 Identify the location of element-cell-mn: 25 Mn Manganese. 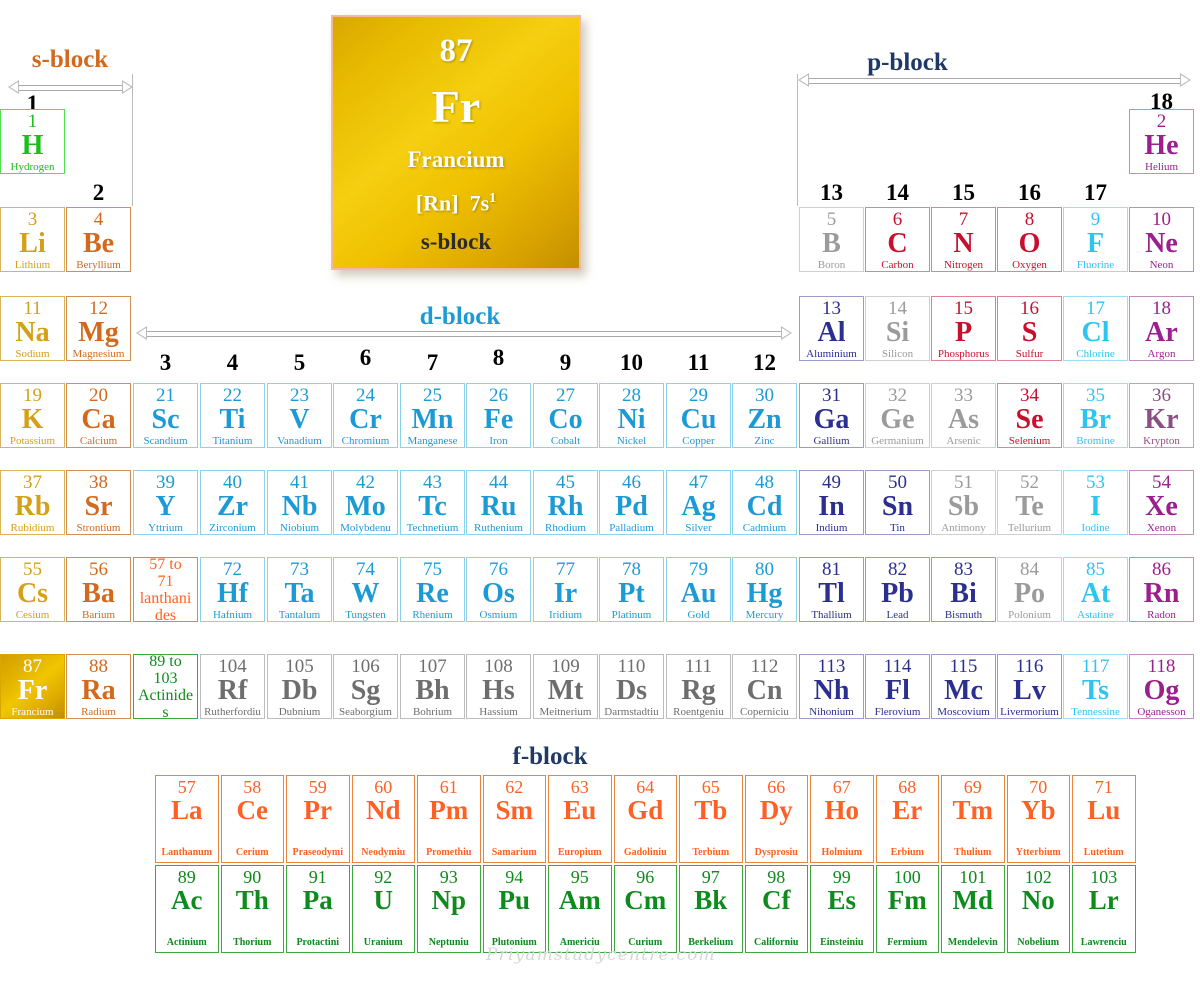
(432, 415).